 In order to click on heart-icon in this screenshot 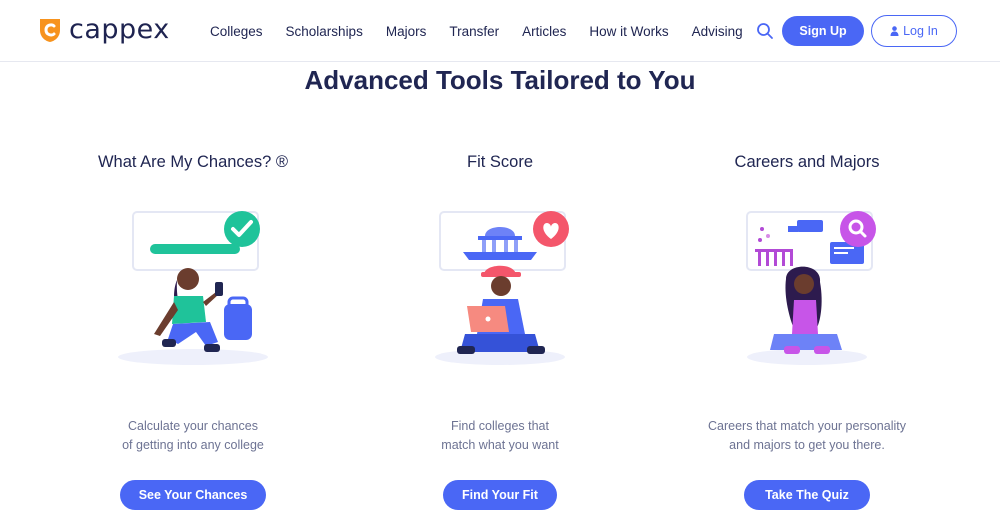, I will do `click(551, 229)`.